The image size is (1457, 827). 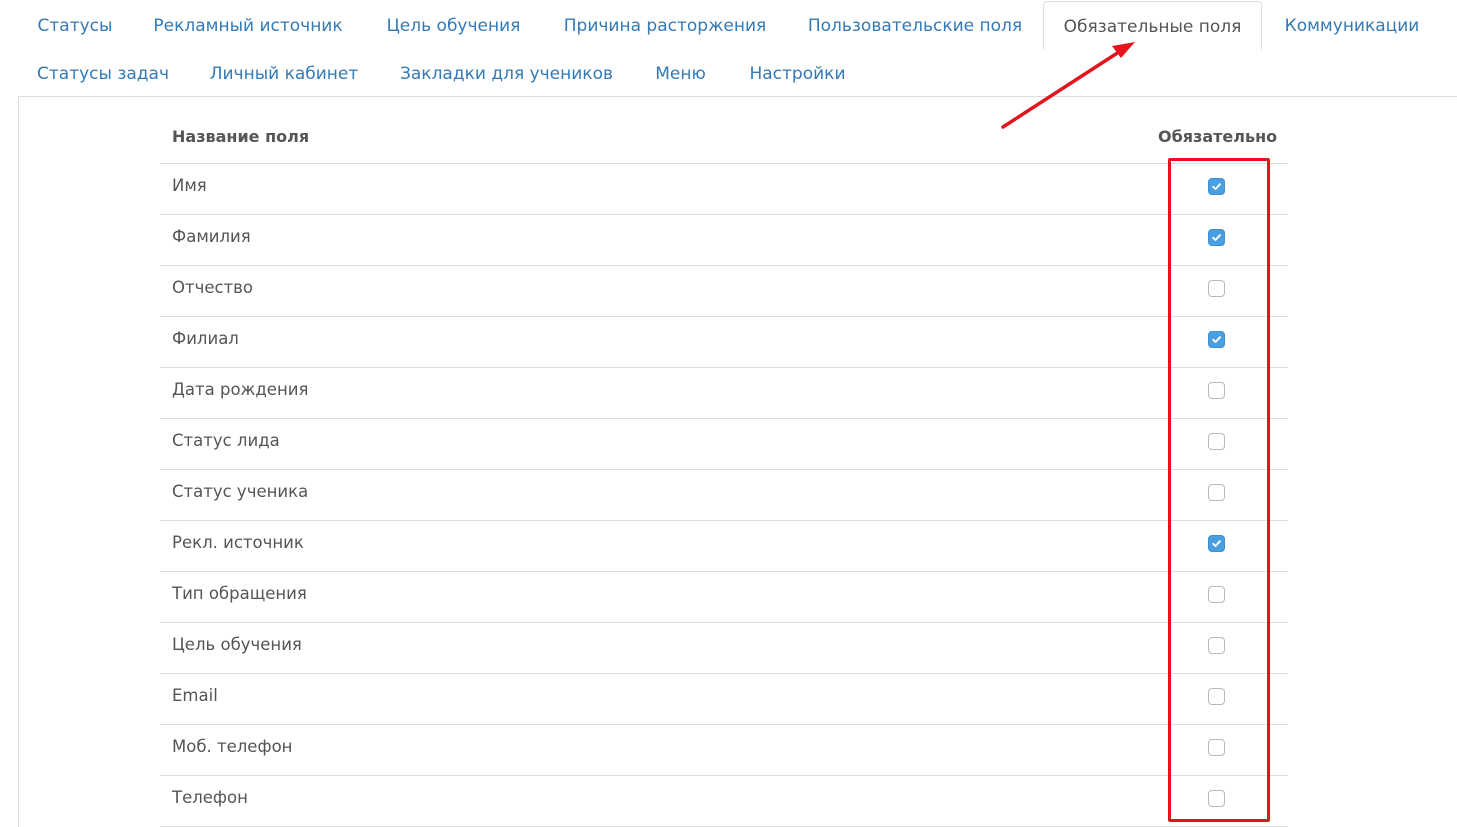 I want to click on tab-learning-goal: Цель обучения, so click(x=453, y=25).